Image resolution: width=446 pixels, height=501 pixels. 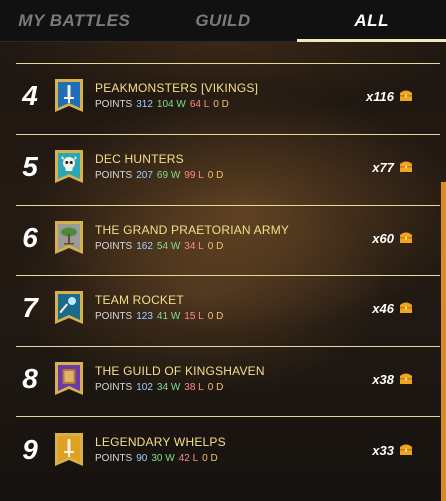 I want to click on losses-value: 38 L, so click(x=194, y=387).